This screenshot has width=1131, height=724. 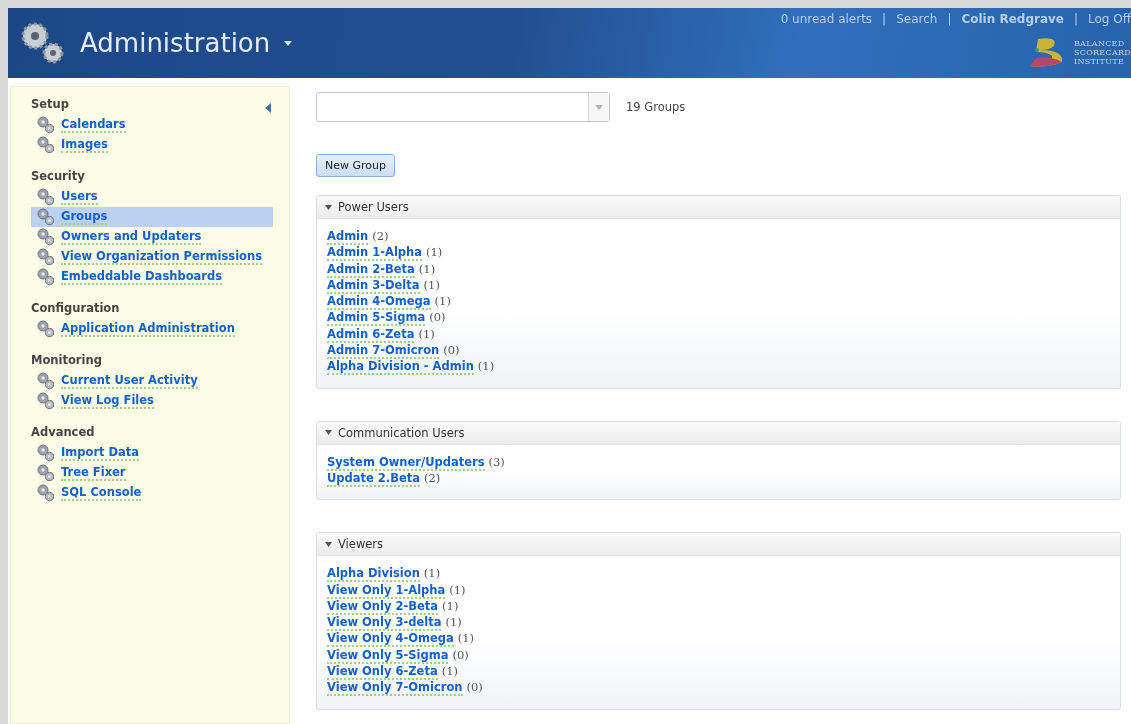 I want to click on sidebar-item: Owners and Updaters, so click(x=152, y=237).